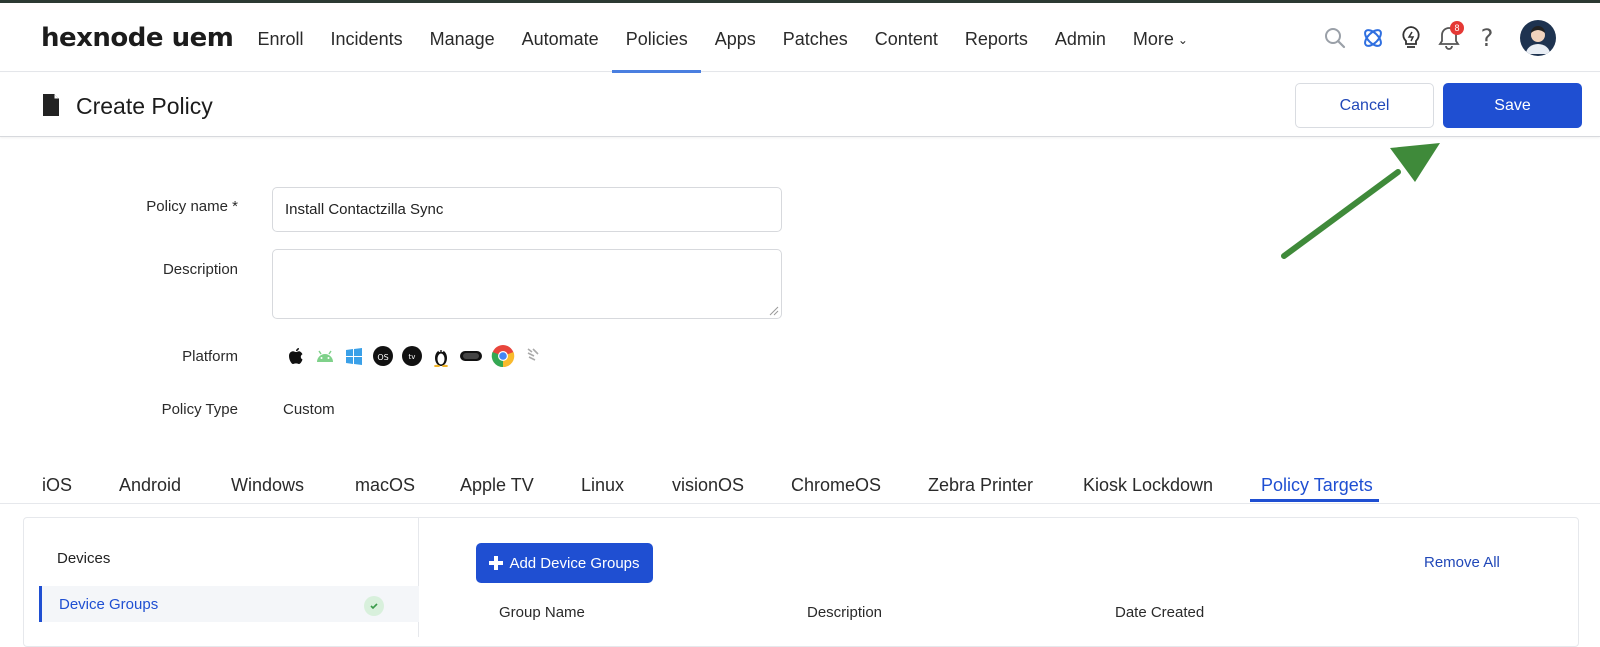 This screenshot has width=1600, height=647. What do you see at coordinates (1080, 37) in the screenshot?
I see `nav-item-admin: Admin` at bounding box center [1080, 37].